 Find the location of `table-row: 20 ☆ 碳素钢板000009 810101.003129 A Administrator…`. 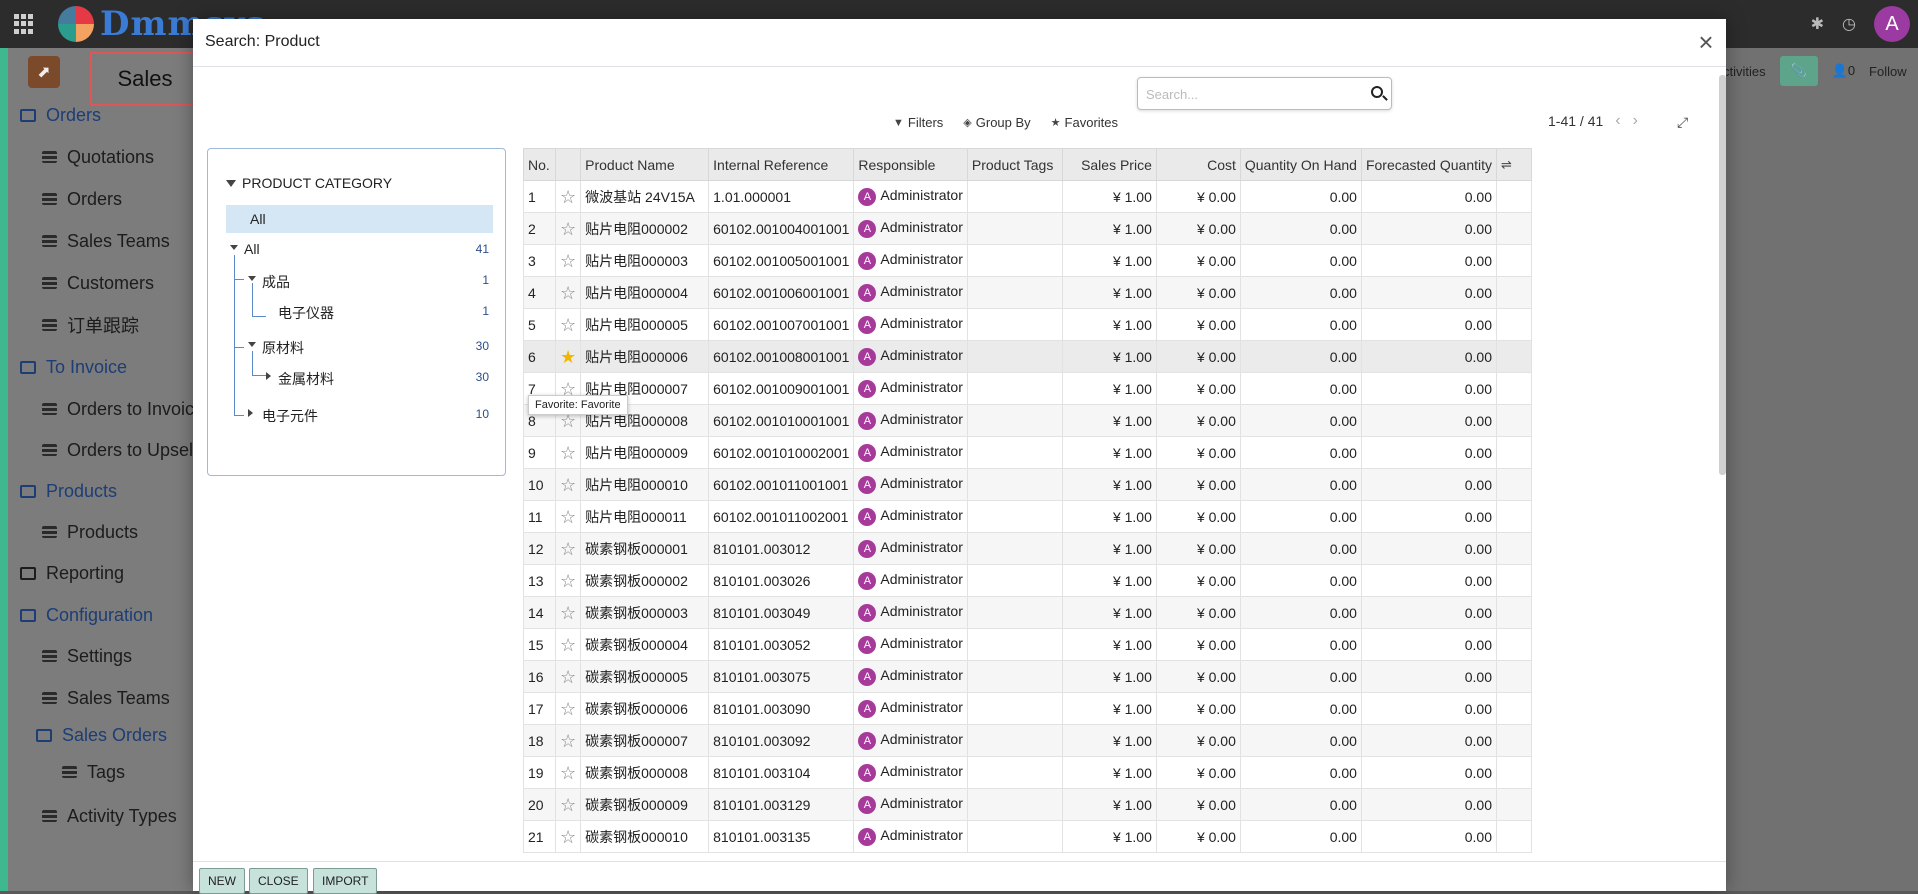

table-row: 20 ☆ 碳素钢板000009 810101.003129 A Administrator… is located at coordinates (1027, 804).